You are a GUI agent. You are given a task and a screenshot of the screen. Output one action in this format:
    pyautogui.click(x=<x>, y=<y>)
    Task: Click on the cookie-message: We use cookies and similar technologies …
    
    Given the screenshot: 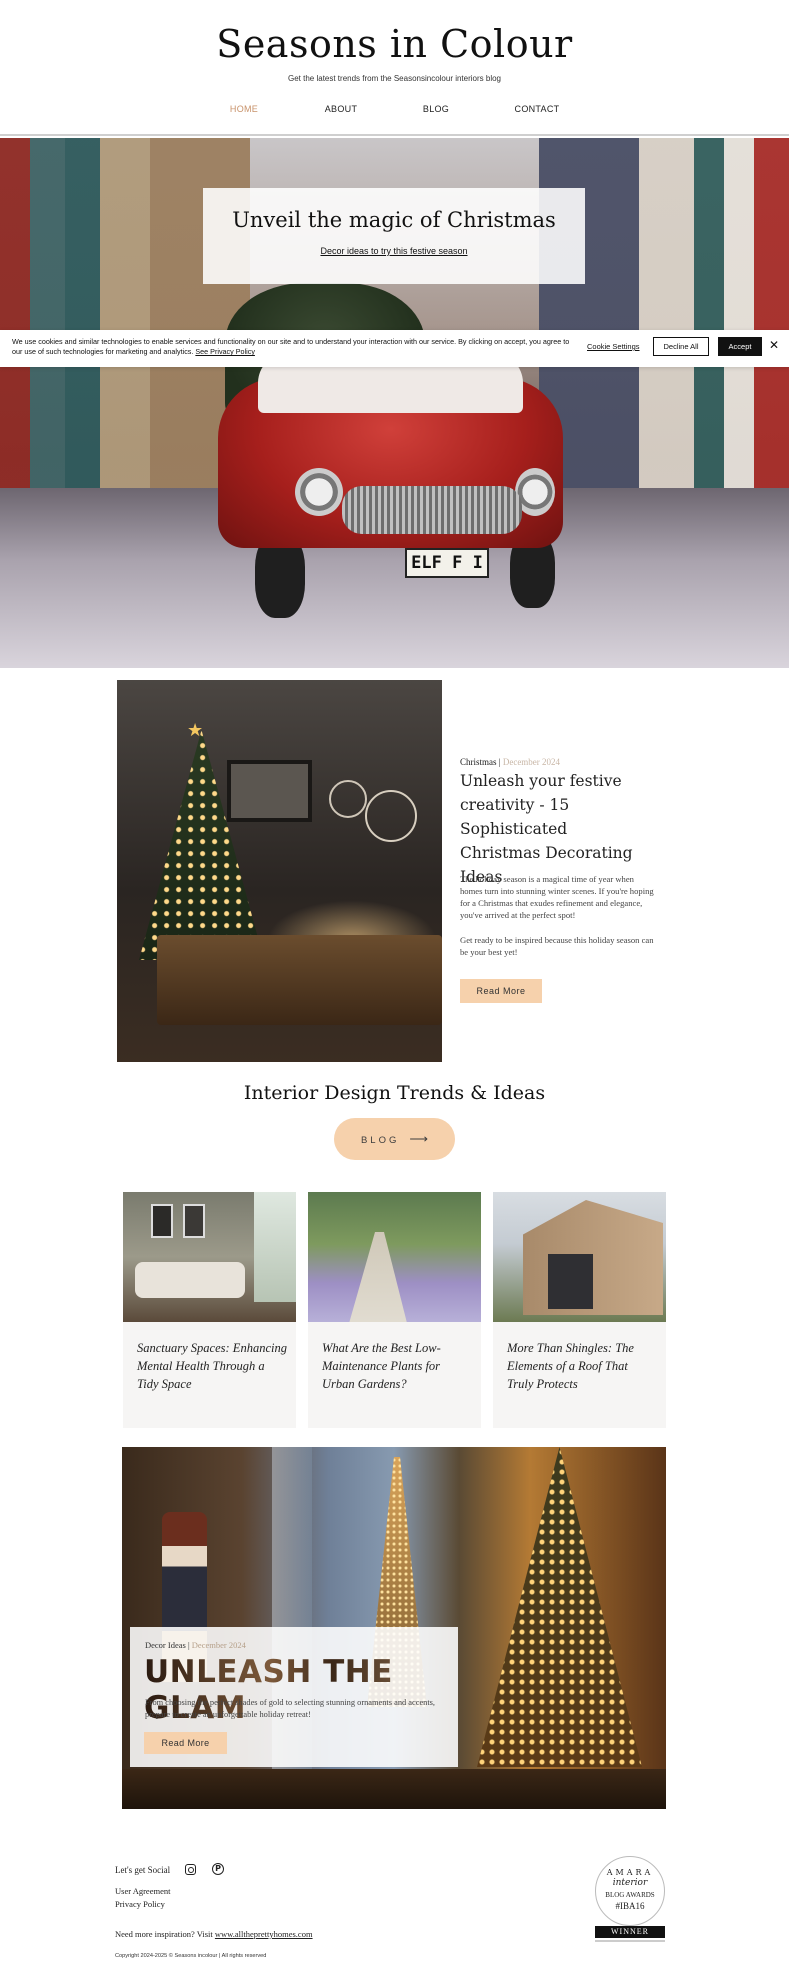 What is the action you would take?
    pyautogui.click(x=291, y=346)
    